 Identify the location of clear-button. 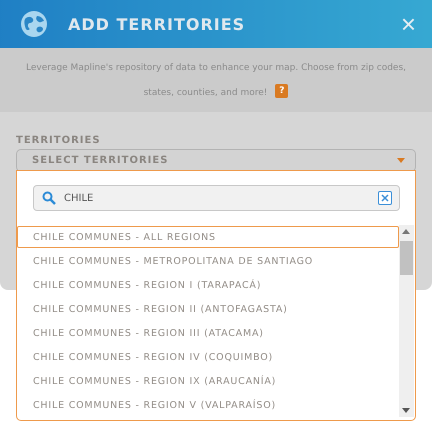
(385, 198).